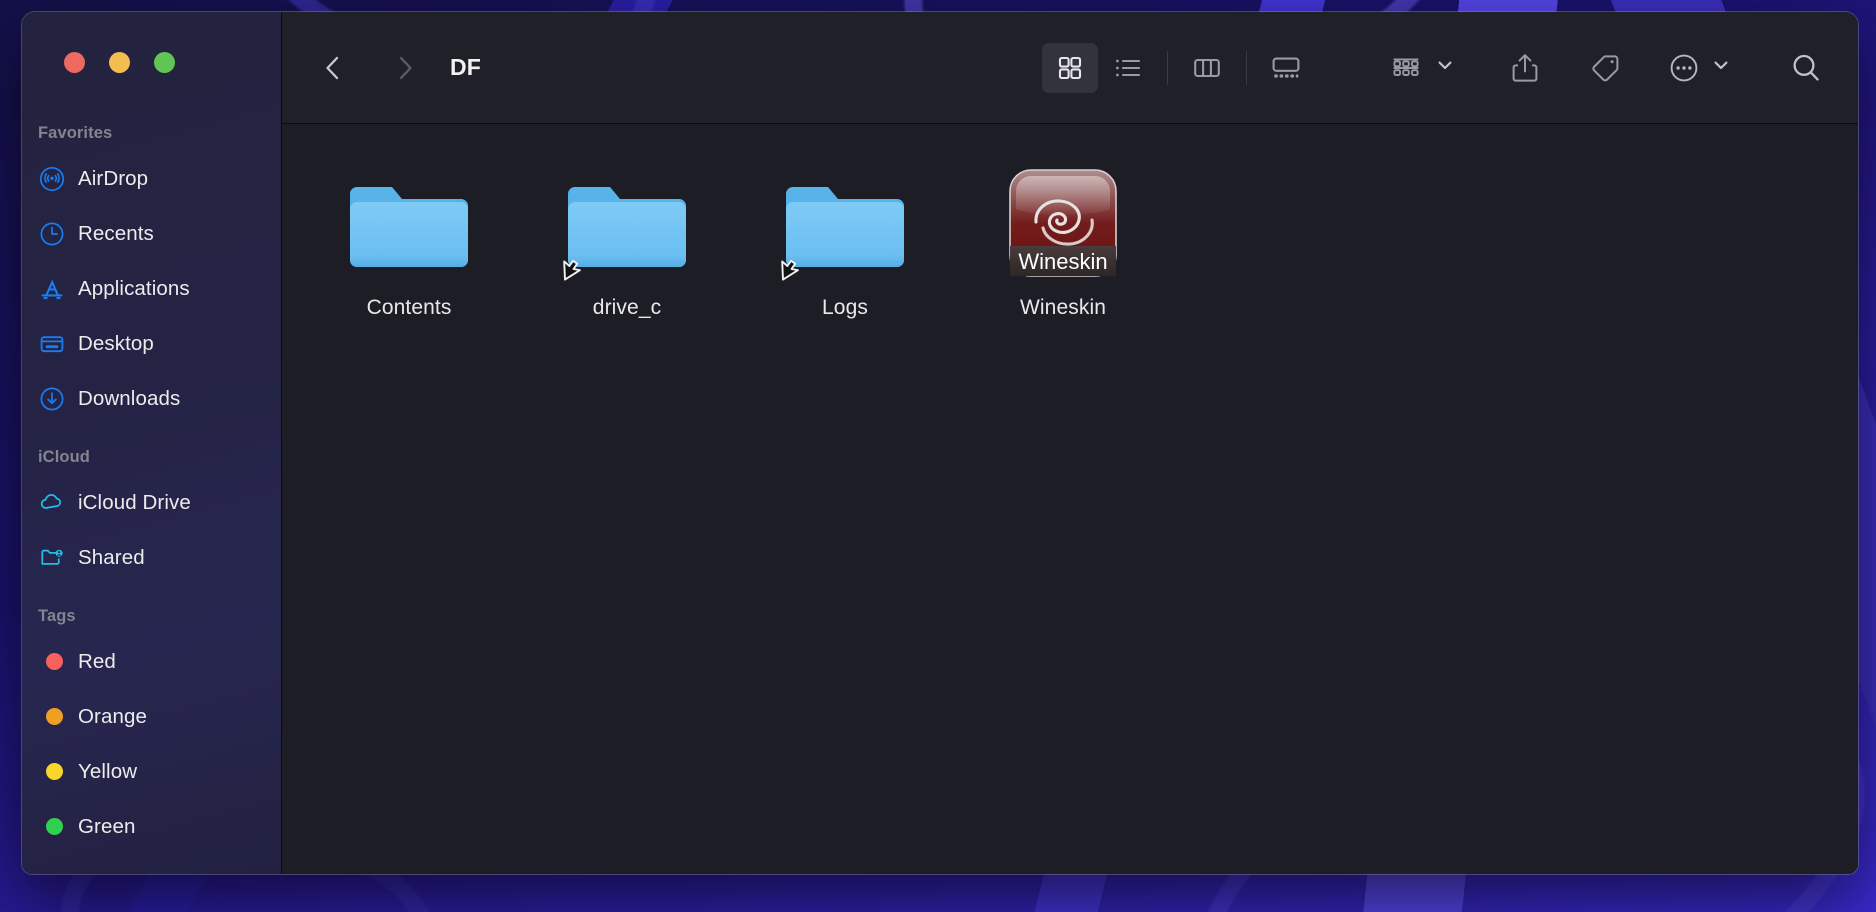  Describe the element at coordinates (134, 288) in the screenshot. I see `sidebar-item-label: Applications` at that location.